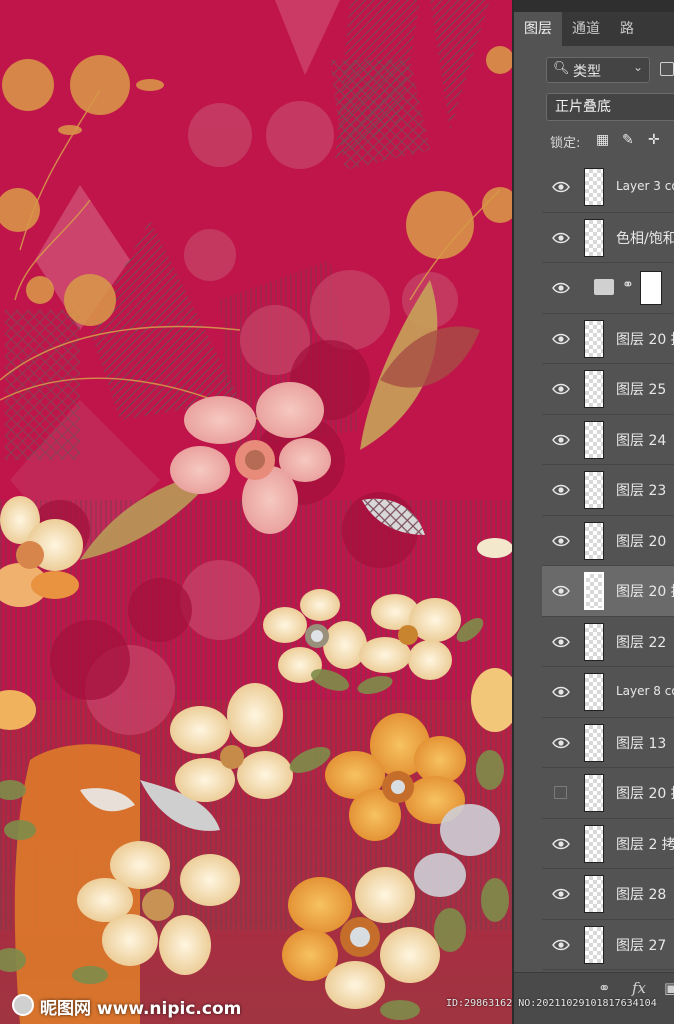  What do you see at coordinates (608, 944) in the screenshot?
I see `layer-row: 图层 27` at bounding box center [608, 944].